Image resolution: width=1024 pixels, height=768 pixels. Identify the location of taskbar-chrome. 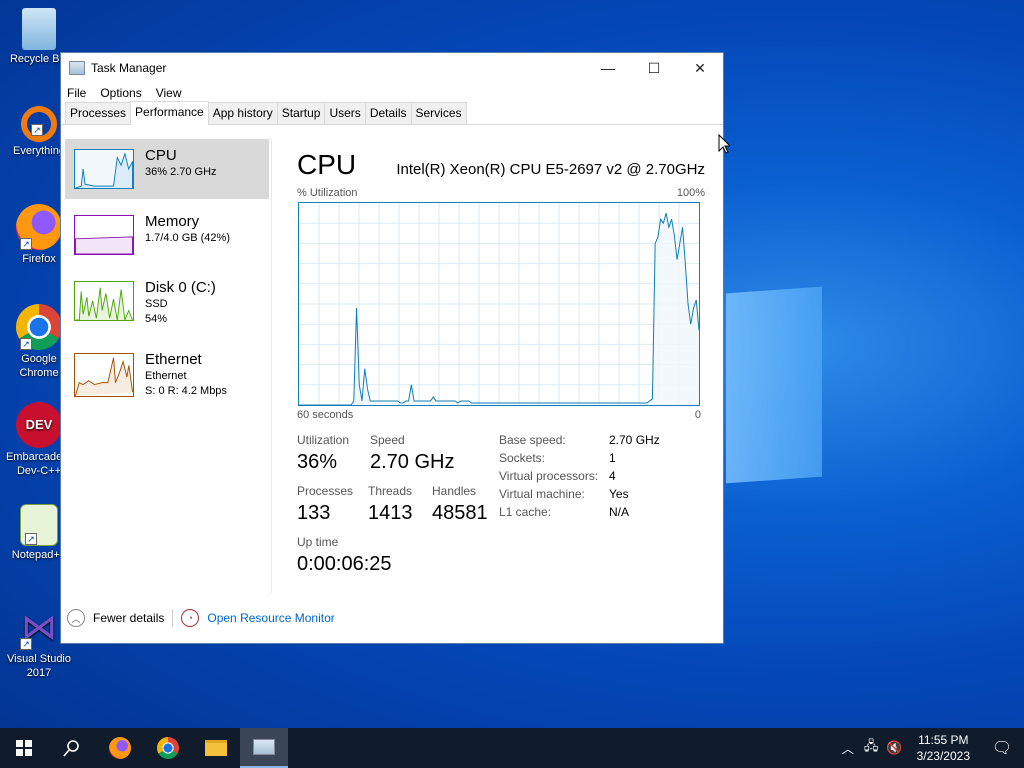
(168, 748).